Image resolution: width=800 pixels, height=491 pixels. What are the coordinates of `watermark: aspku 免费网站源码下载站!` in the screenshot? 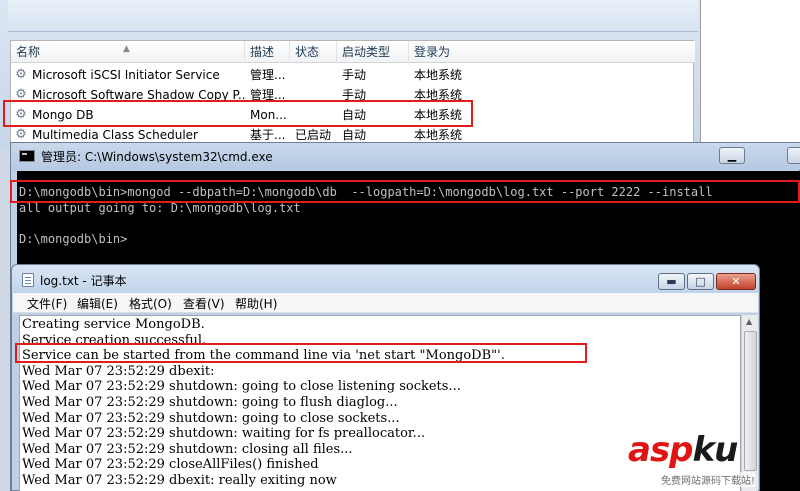 It's located at (714, 460).